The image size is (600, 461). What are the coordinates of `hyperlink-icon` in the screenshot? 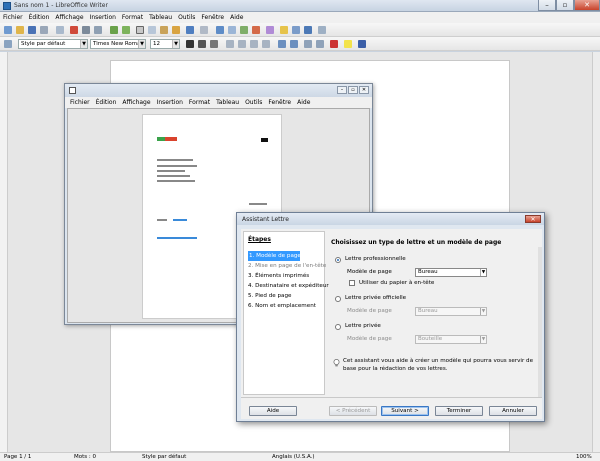 It's located at (220, 30).